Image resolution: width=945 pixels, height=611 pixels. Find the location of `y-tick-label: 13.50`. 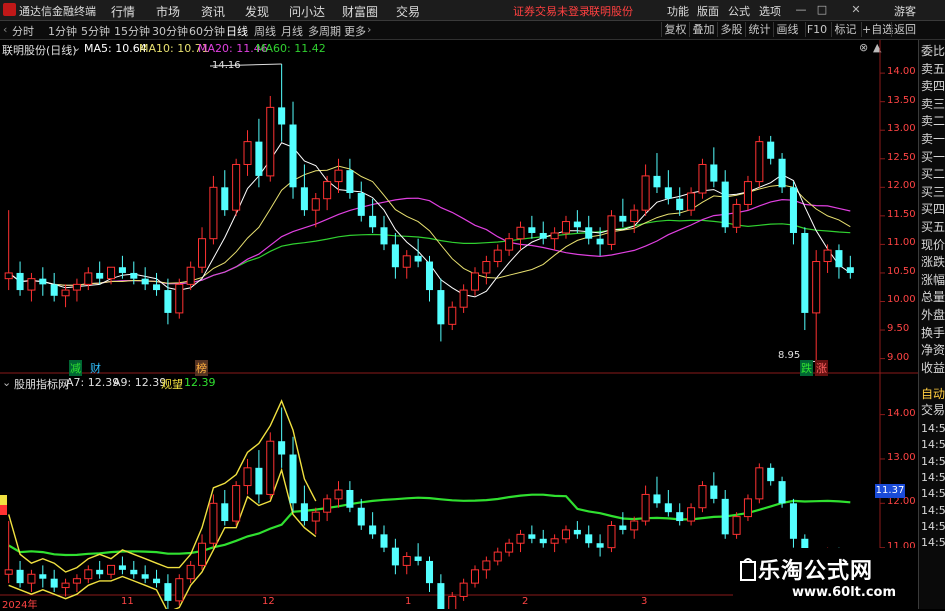

y-tick-label: 13.50 is located at coordinates (901, 100).